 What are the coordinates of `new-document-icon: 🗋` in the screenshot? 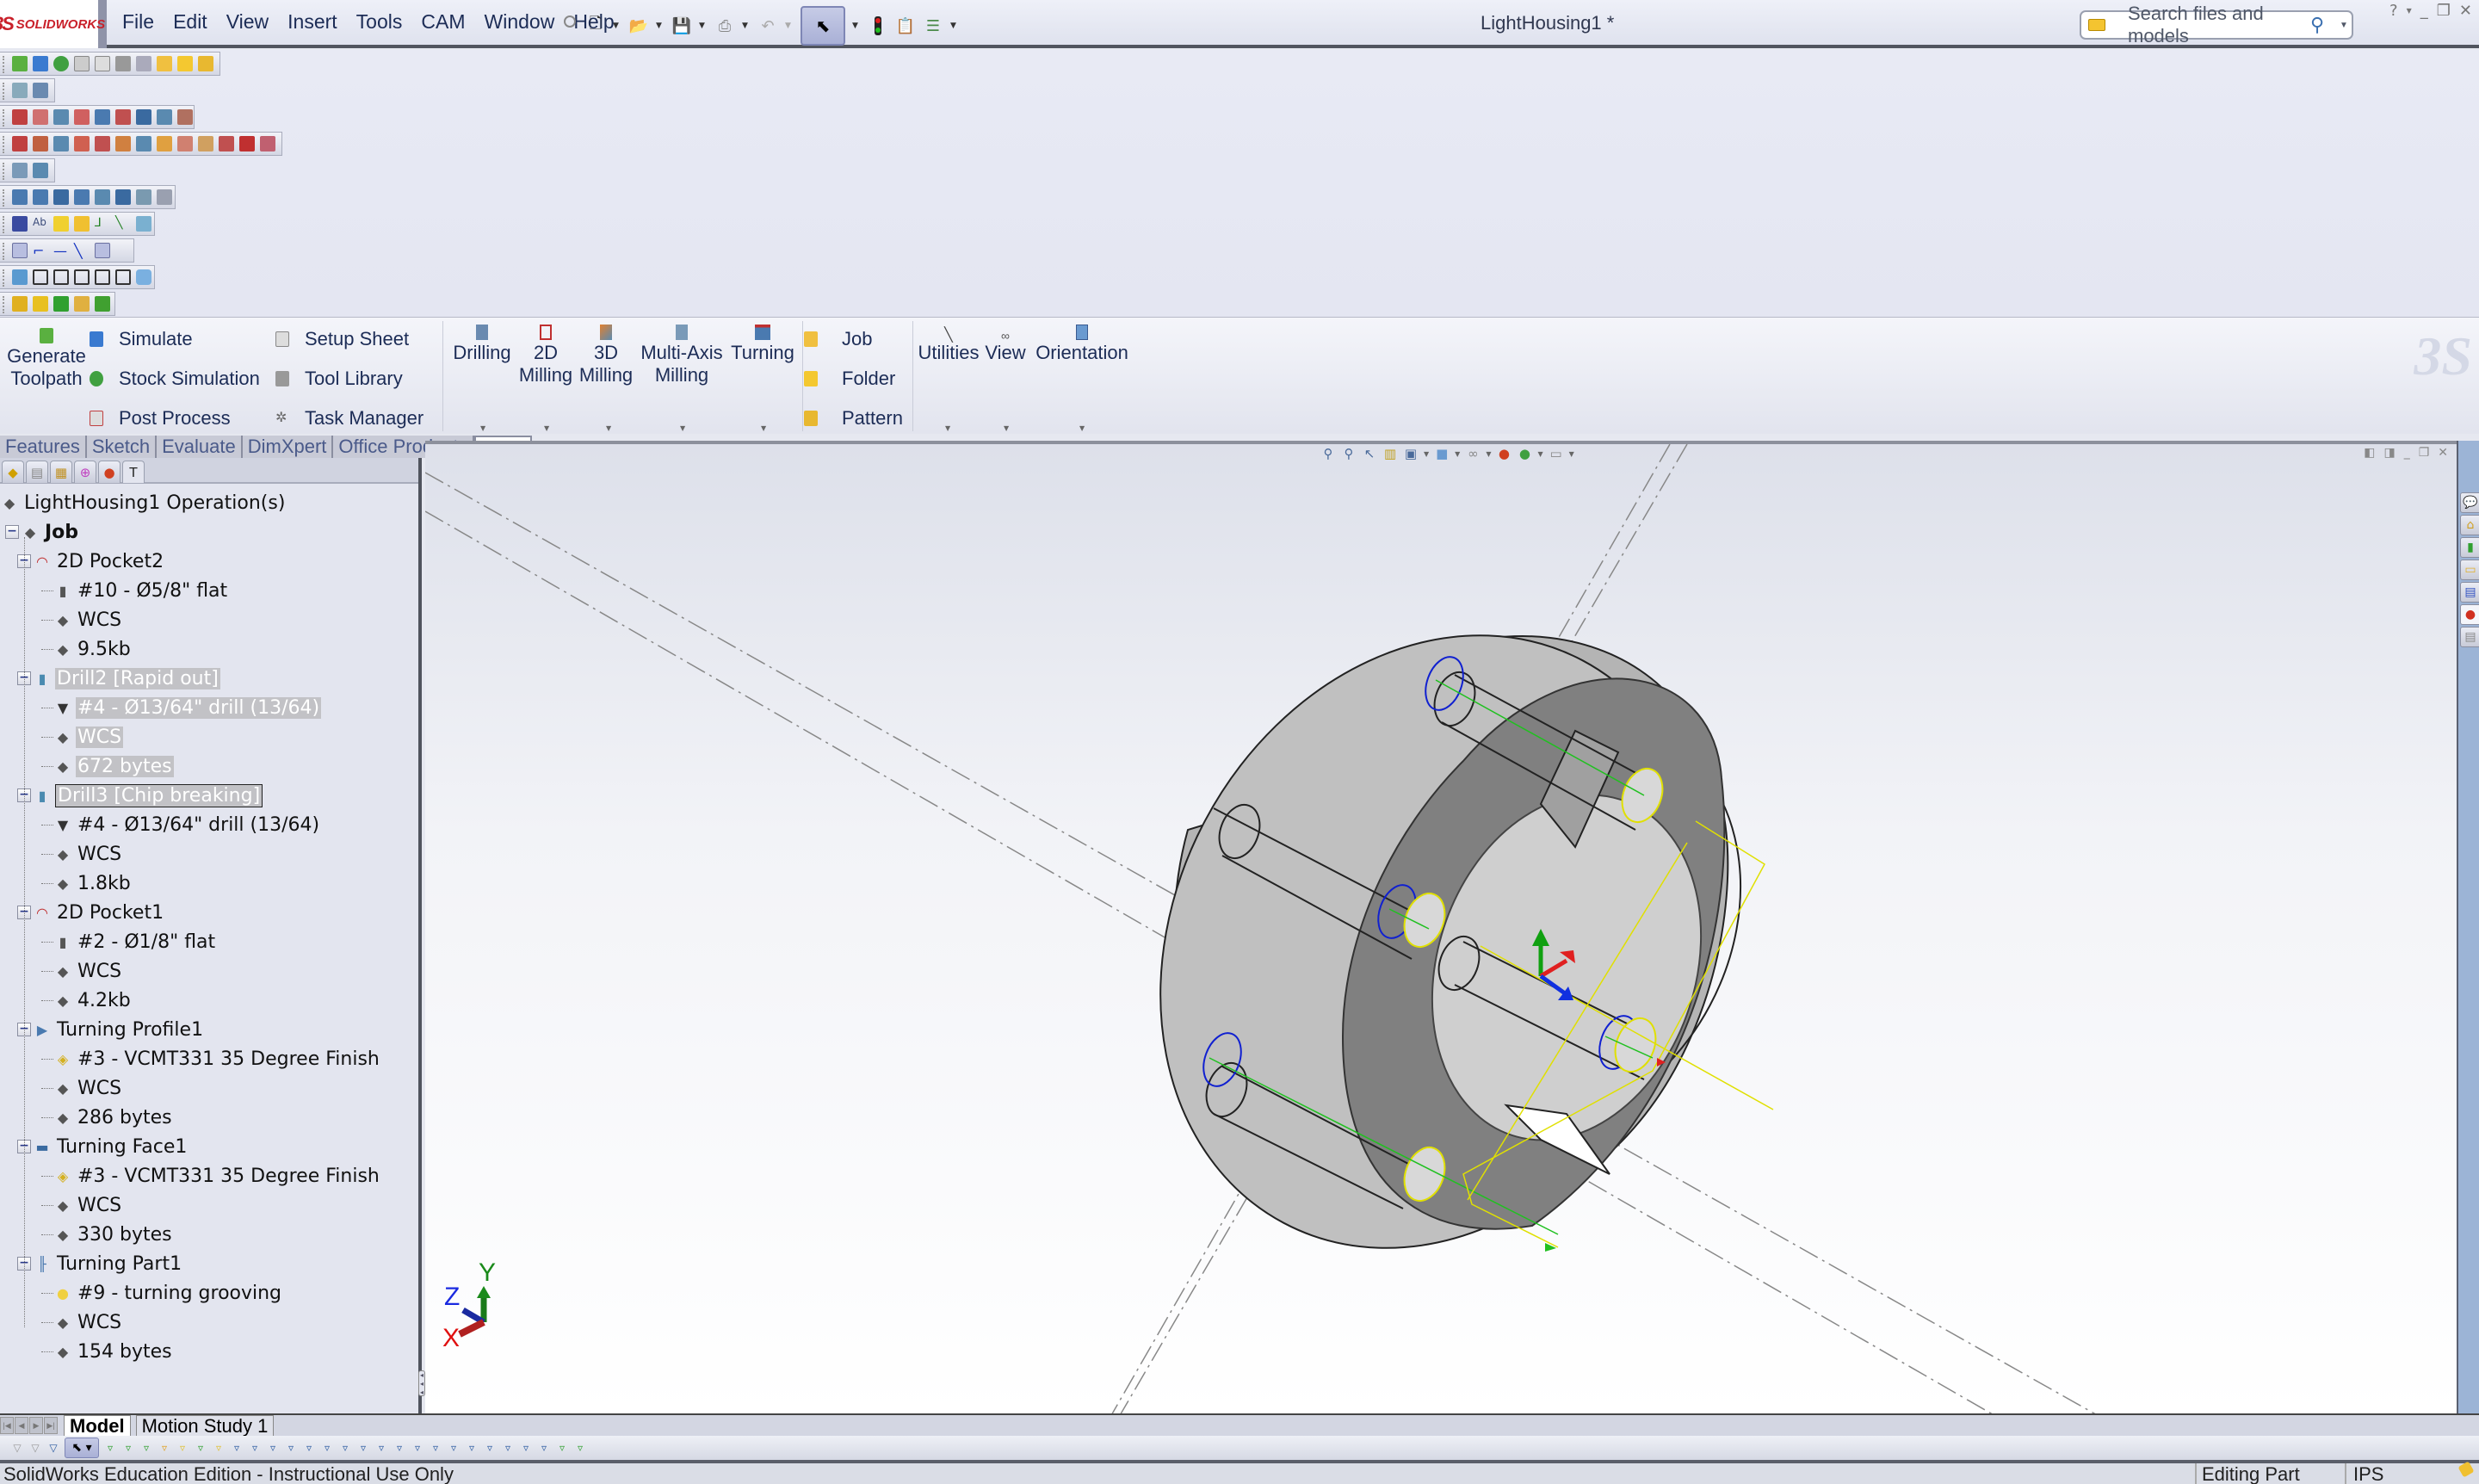 It's located at (595, 26).